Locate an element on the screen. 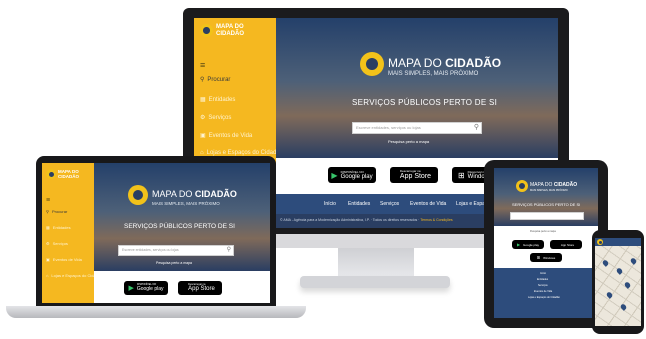 This screenshot has height=339, width=646. google-play-button: ▶ Google play is located at coordinates (528, 244).